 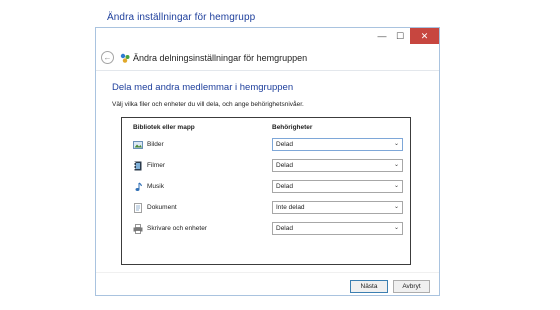 I want to click on table-row: Bilder Delad ⌄, so click(x=266, y=145).